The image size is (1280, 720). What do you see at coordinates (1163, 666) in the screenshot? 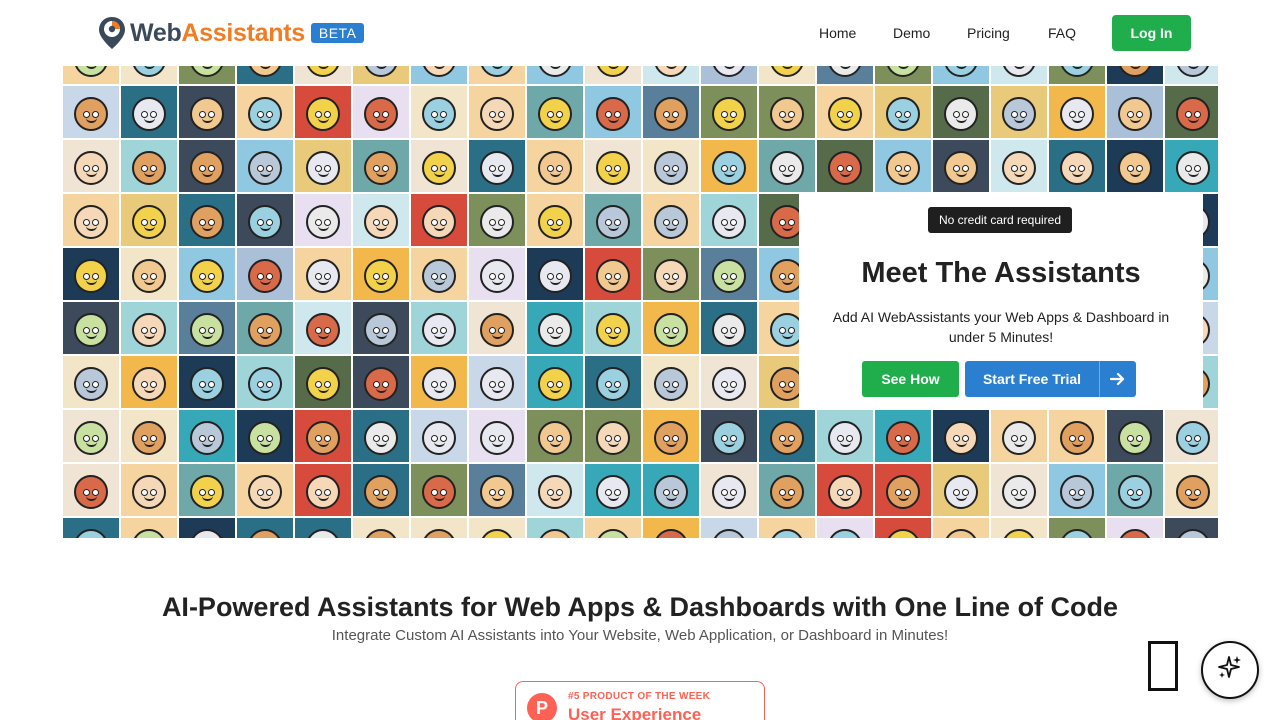
I see `missing-glyph-icon` at bounding box center [1163, 666].